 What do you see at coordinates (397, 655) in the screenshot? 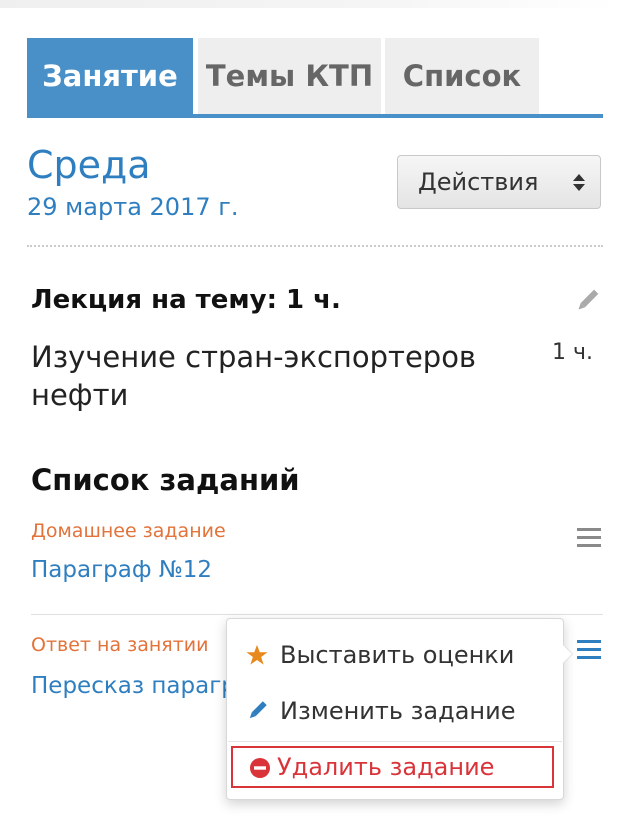
I see `set-grades-label: Выставить оценки` at bounding box center [397, 655].